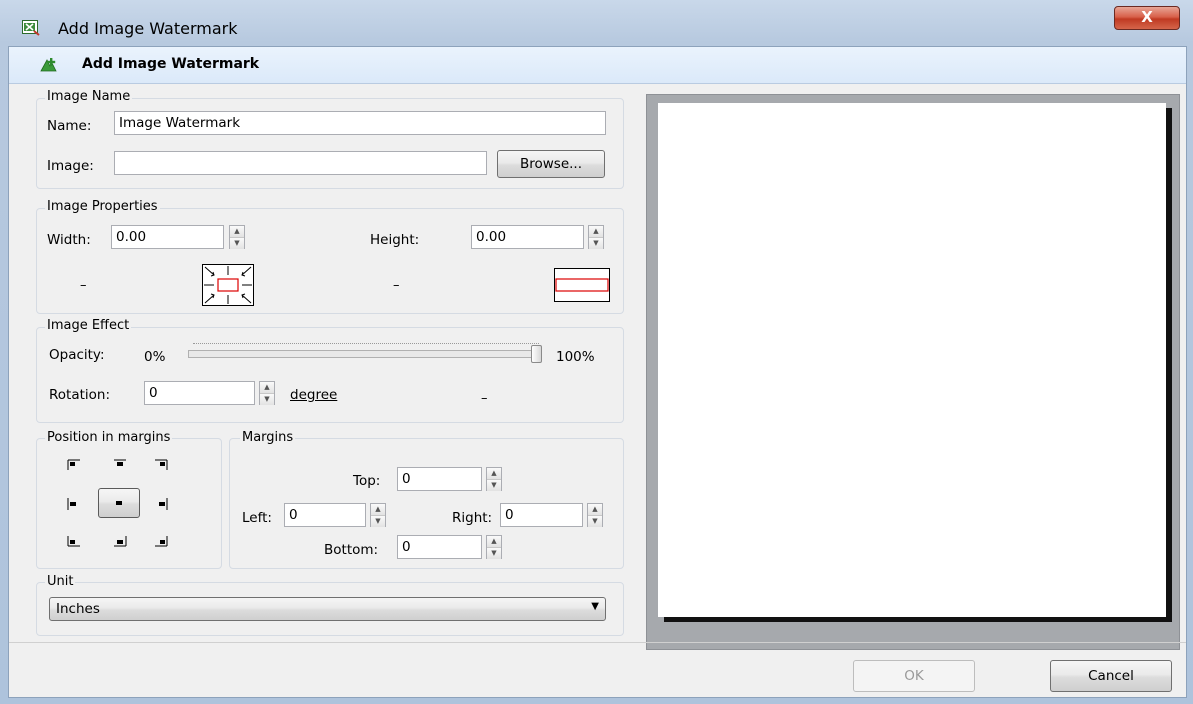 The height and width of the screenshot is (704, 1193). What do you see at coordinates (69, 126) in the screenshot?
I see `name-label: Name:` at bounding box center [69, 126].